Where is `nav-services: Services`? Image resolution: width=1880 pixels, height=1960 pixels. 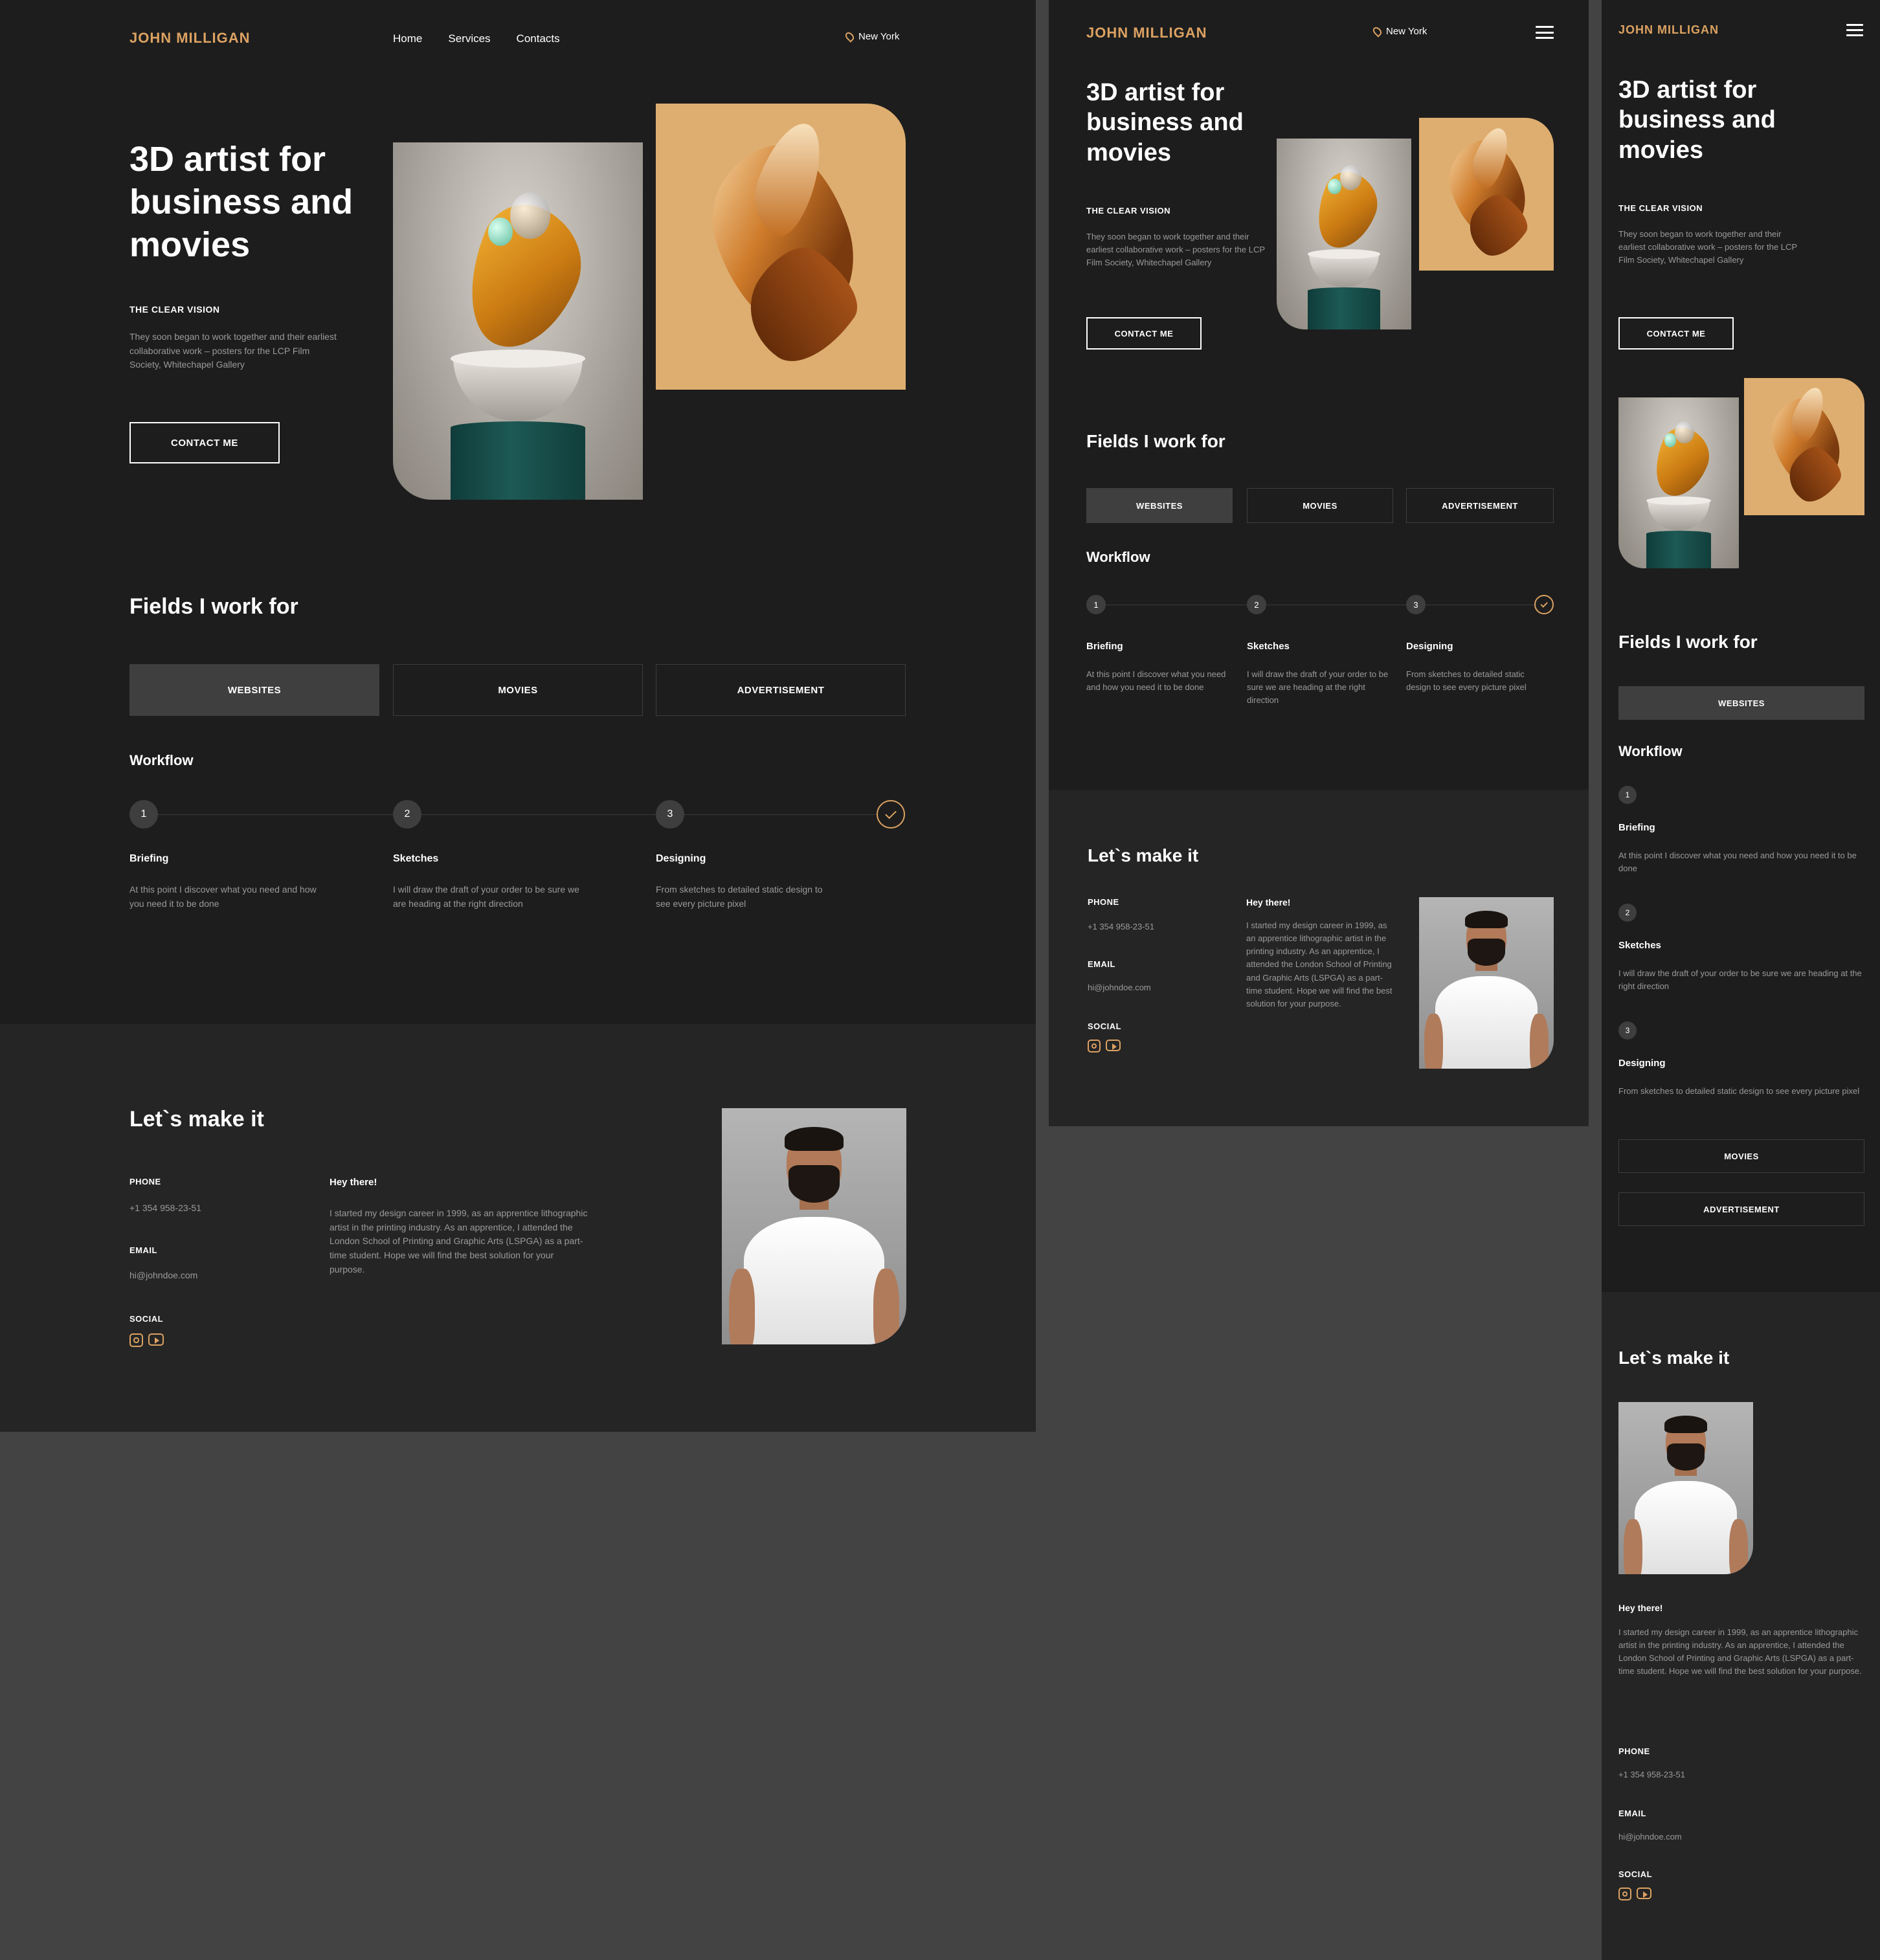 nav-services: Services is located at coordinates (469, 38).